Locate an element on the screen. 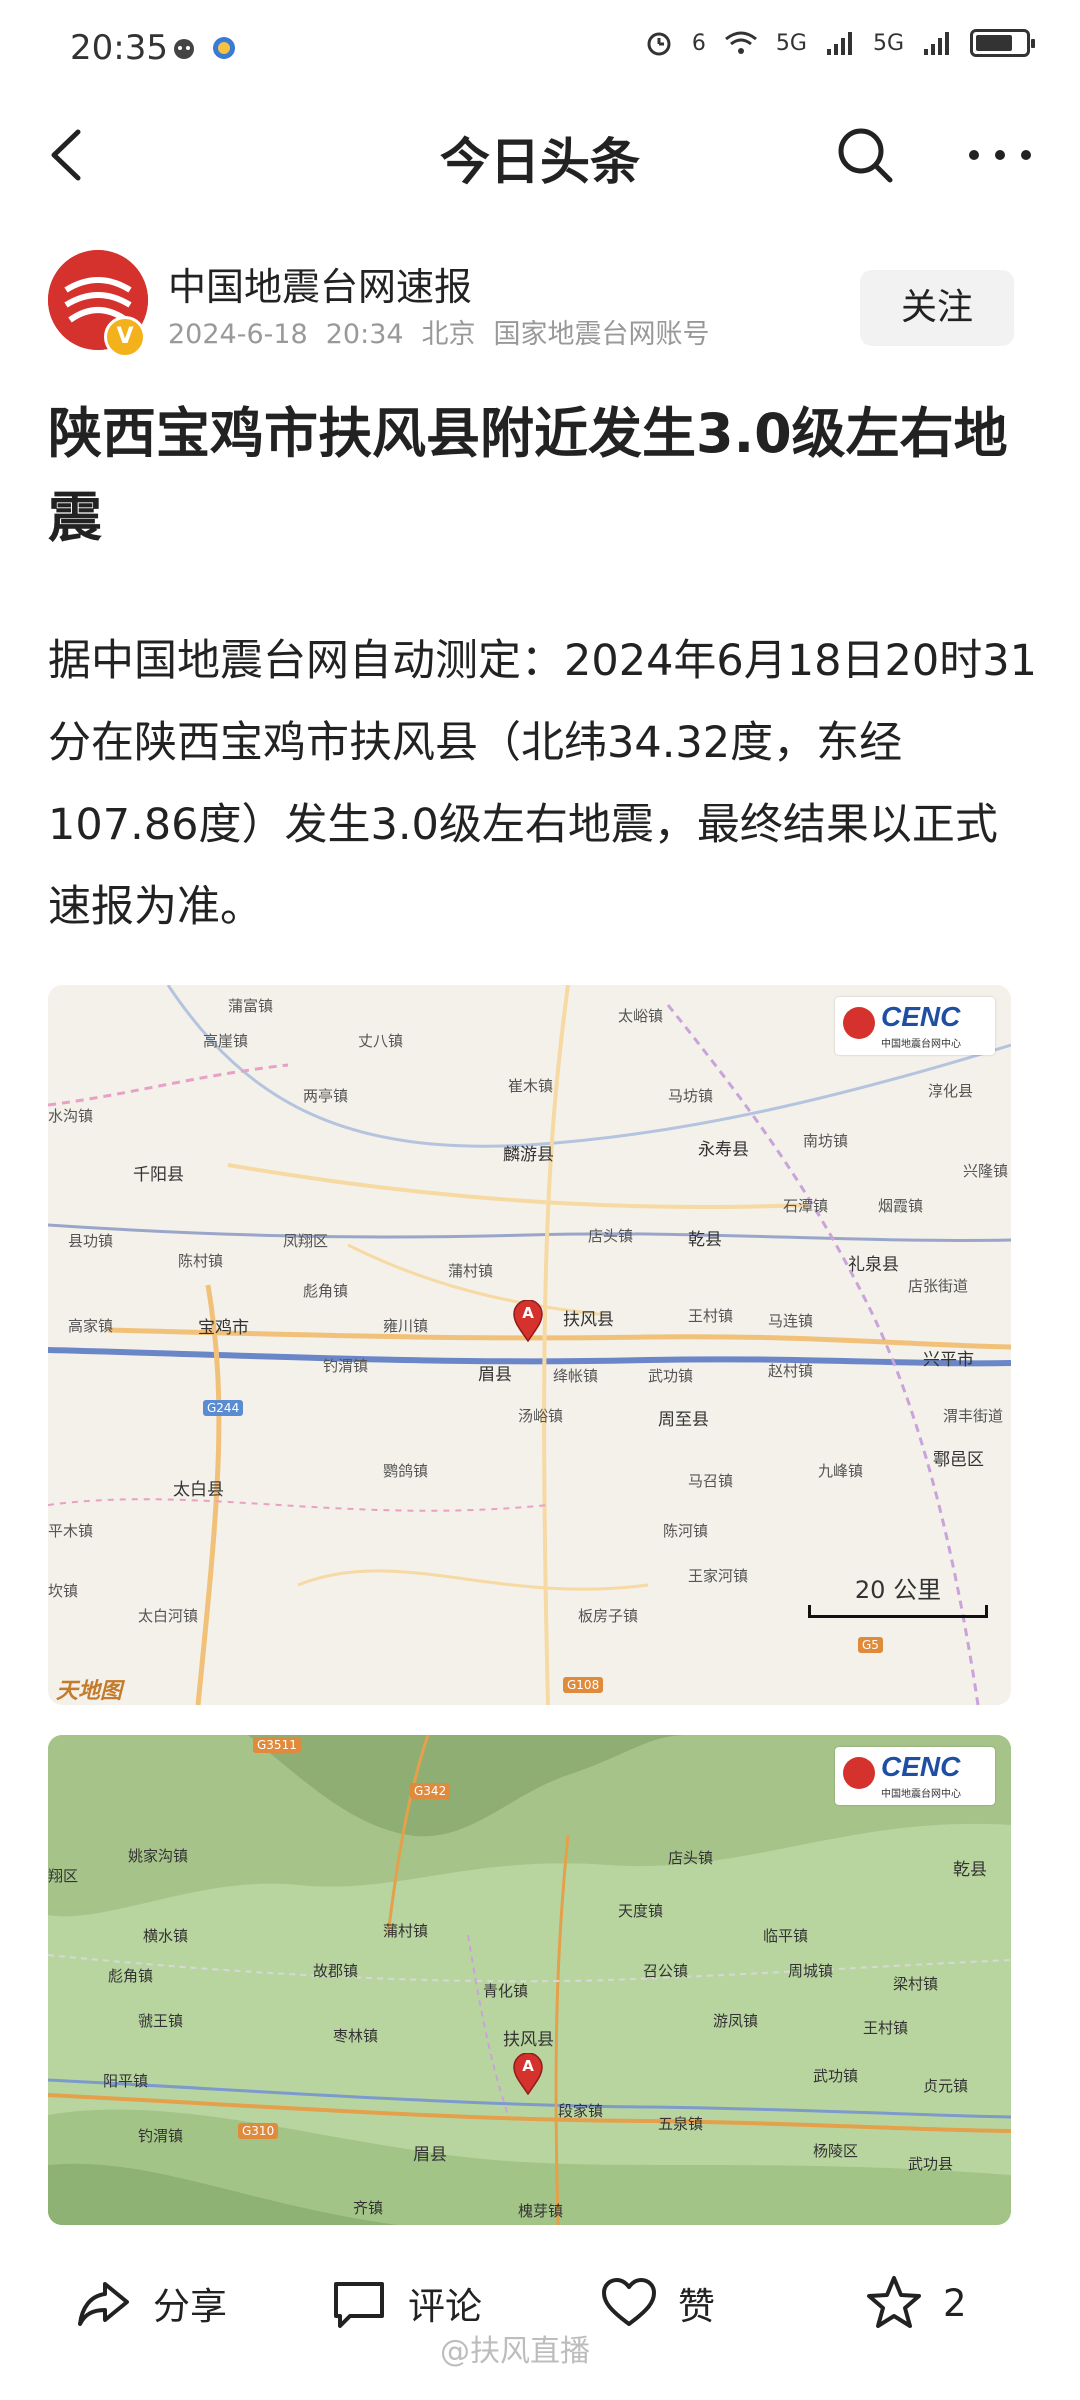  map-place-label: 彪角镇 is located at coordinates (131, 1976).